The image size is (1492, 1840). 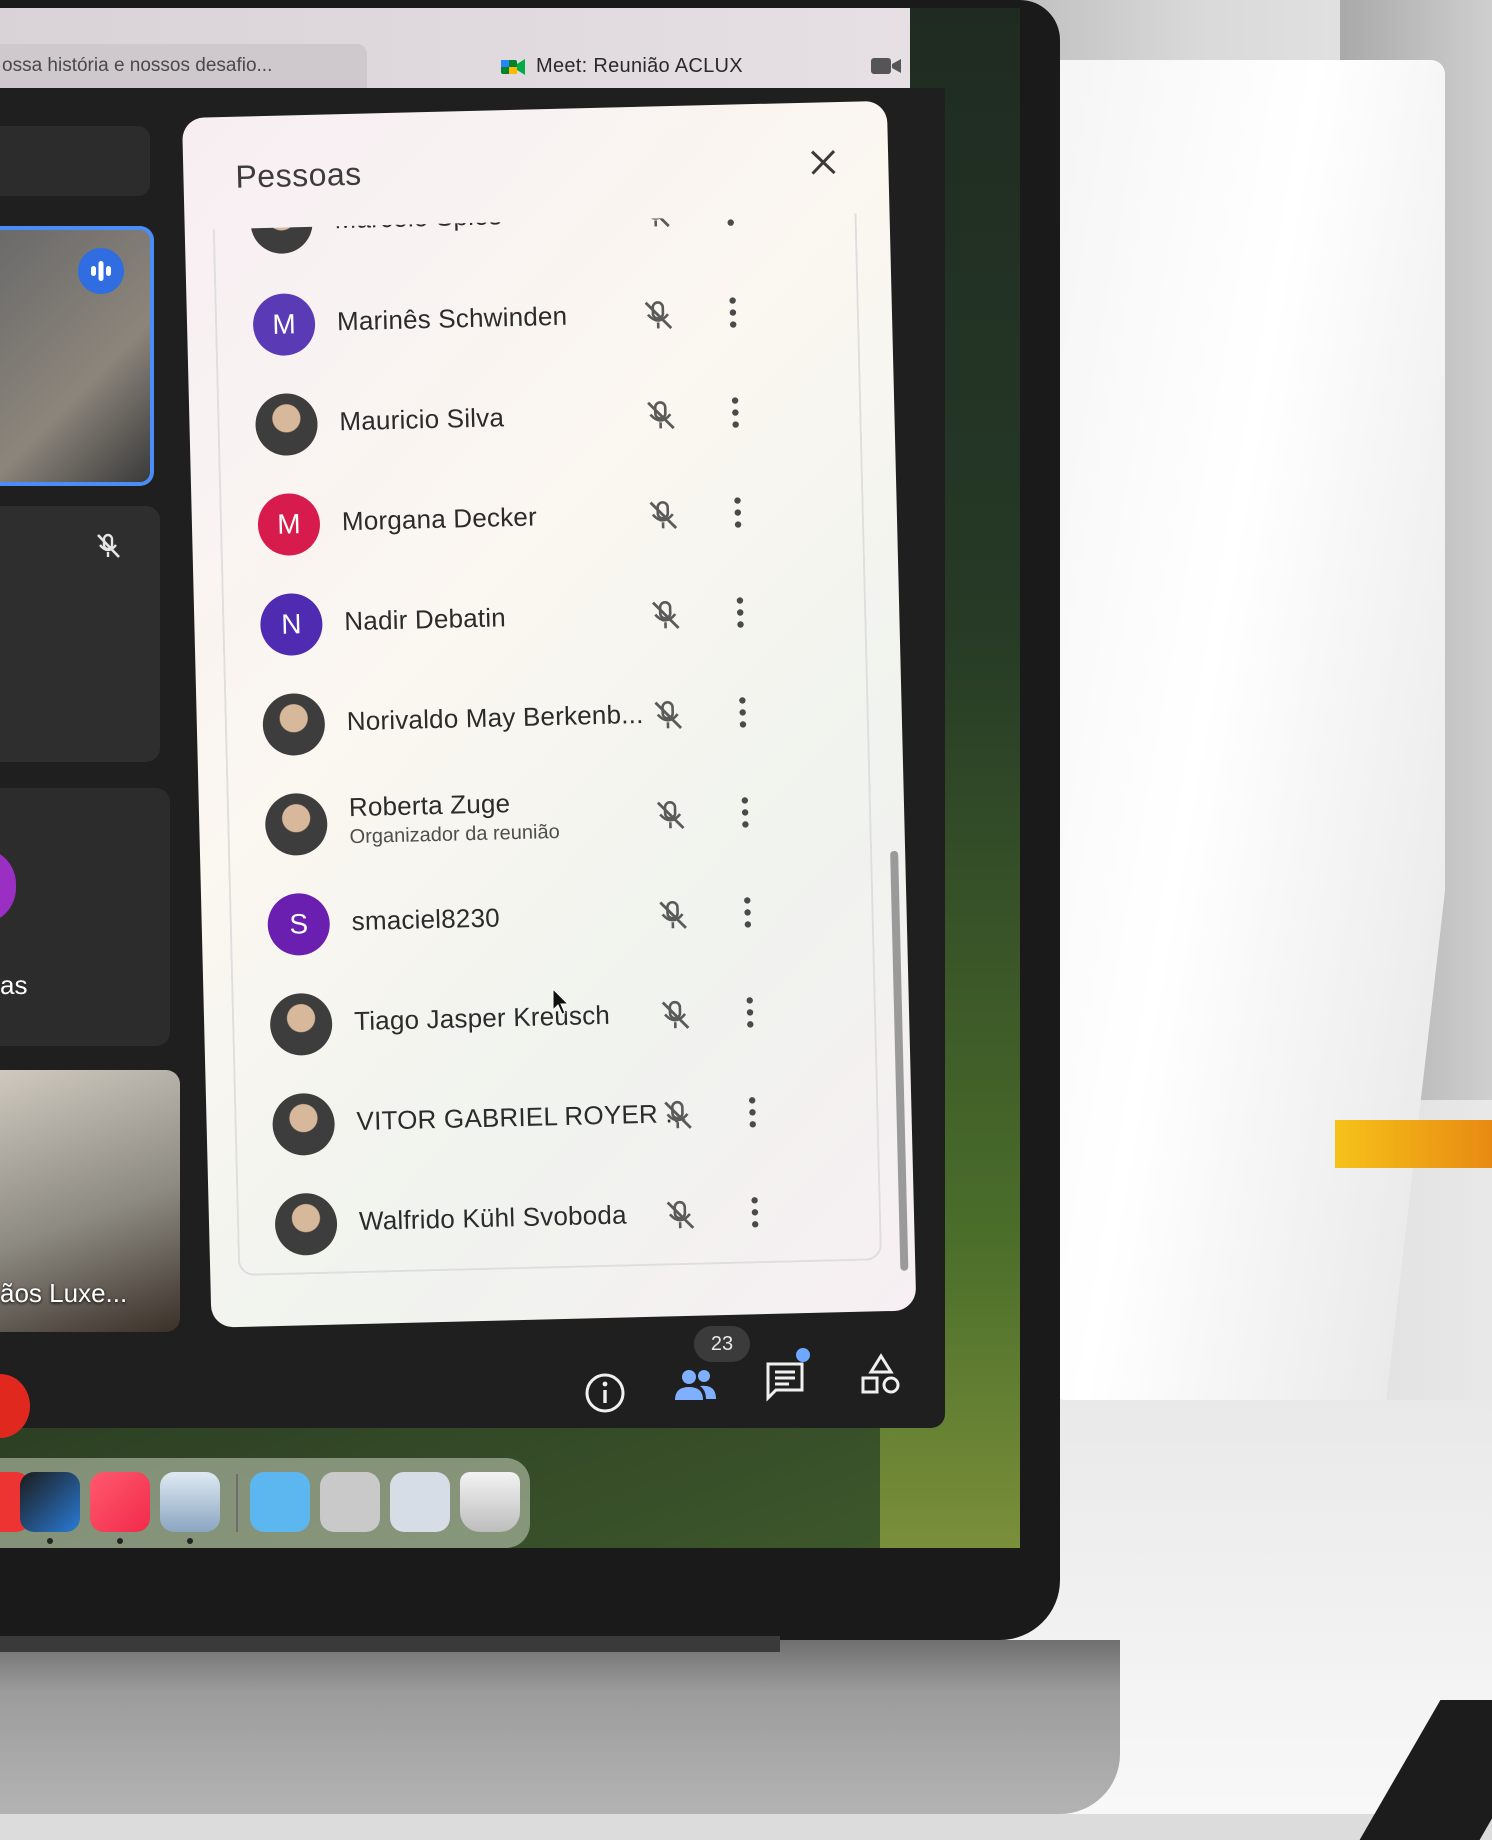 I want to click on stage-top-tile, so click(x=75, y=161).